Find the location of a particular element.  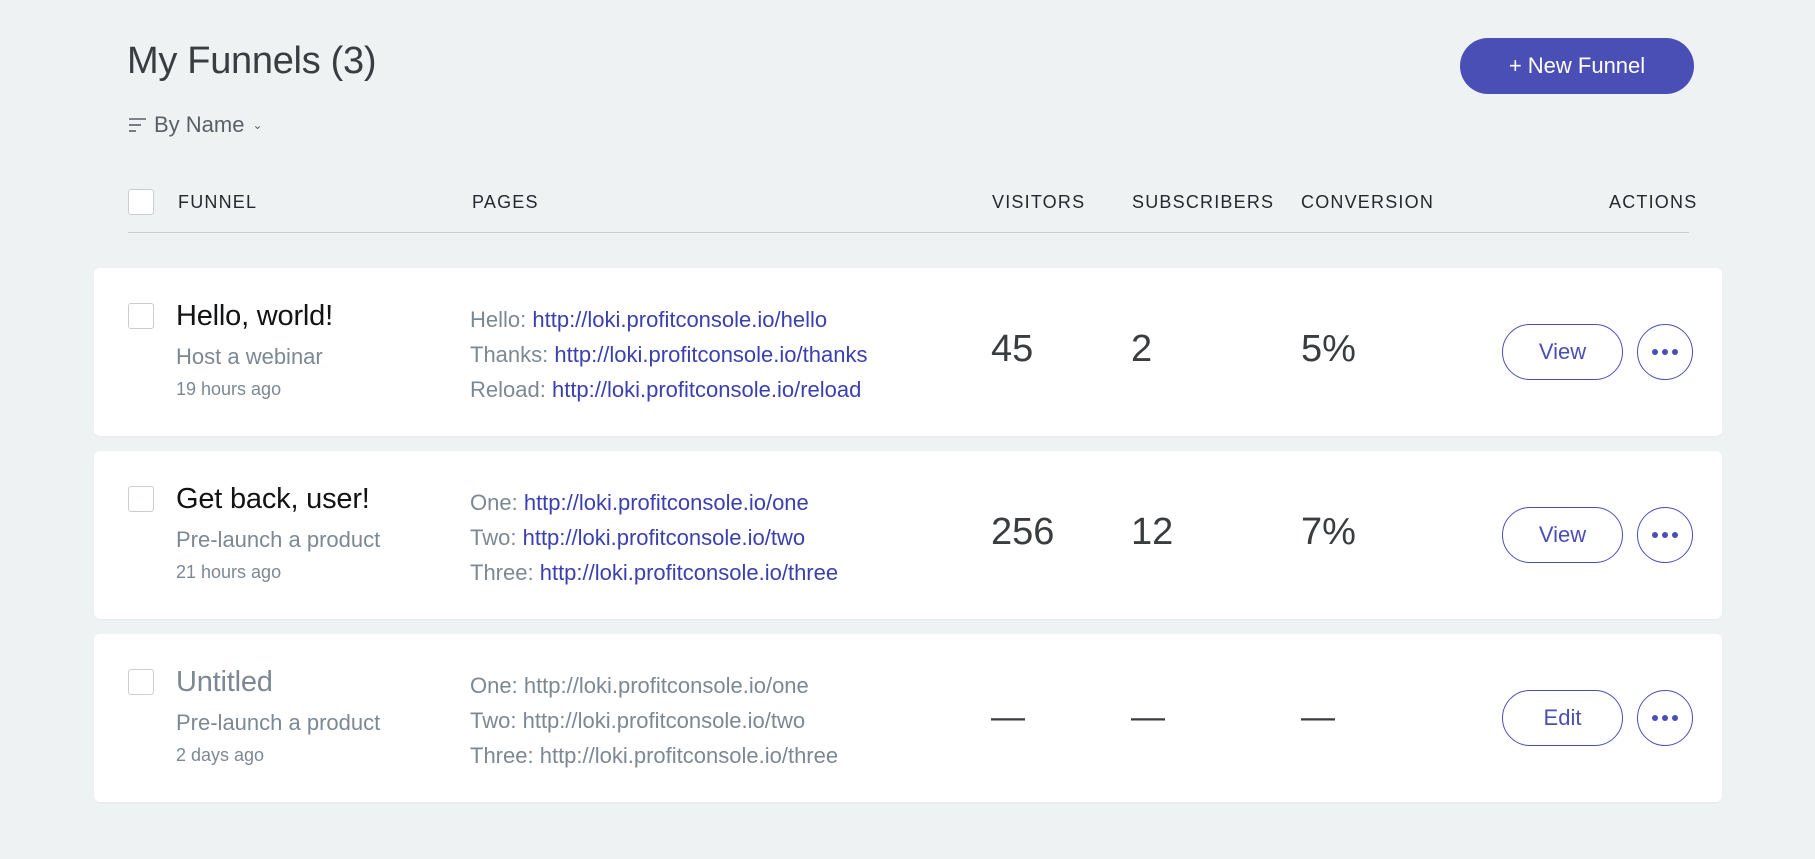

sort-label: By Name is located at coordinates (199, 124).